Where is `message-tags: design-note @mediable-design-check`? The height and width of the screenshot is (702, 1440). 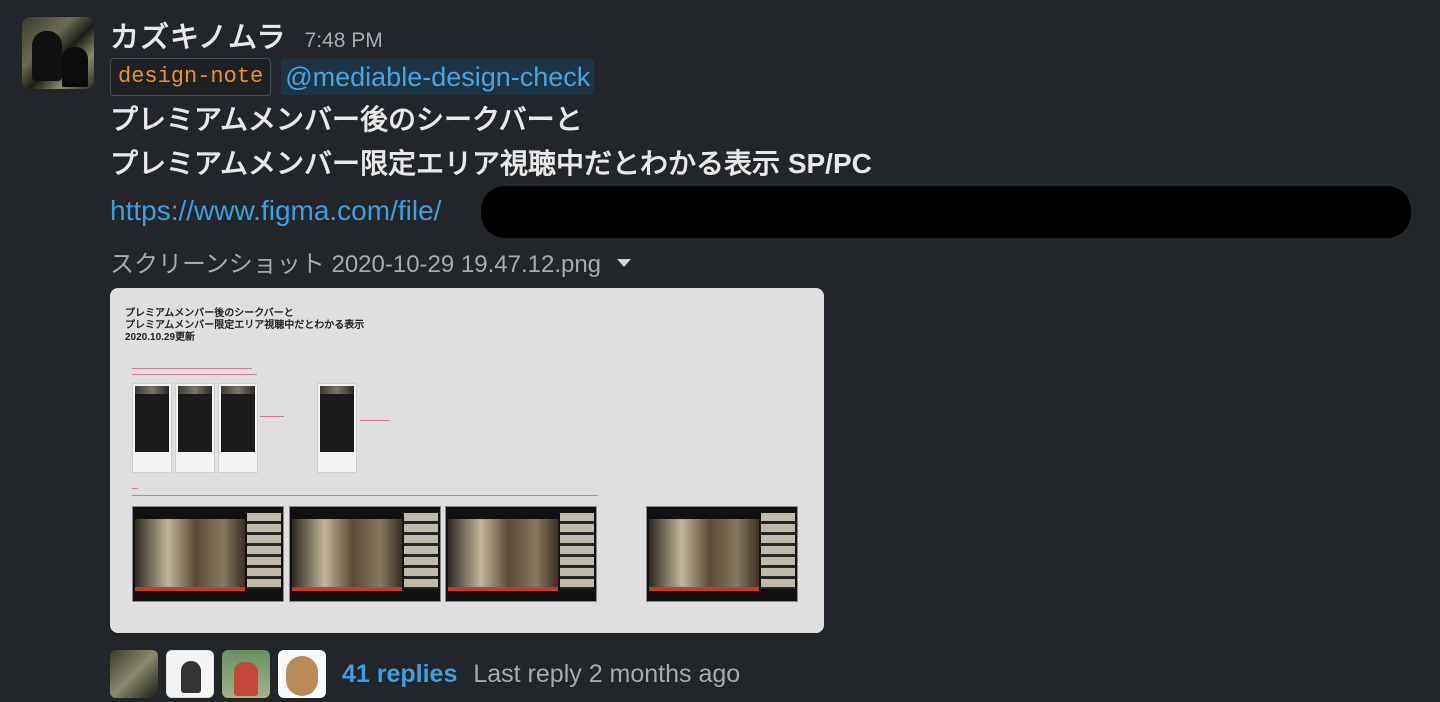 message-tags: design-note @mediable-design-check is located at coordinates (765, 77).